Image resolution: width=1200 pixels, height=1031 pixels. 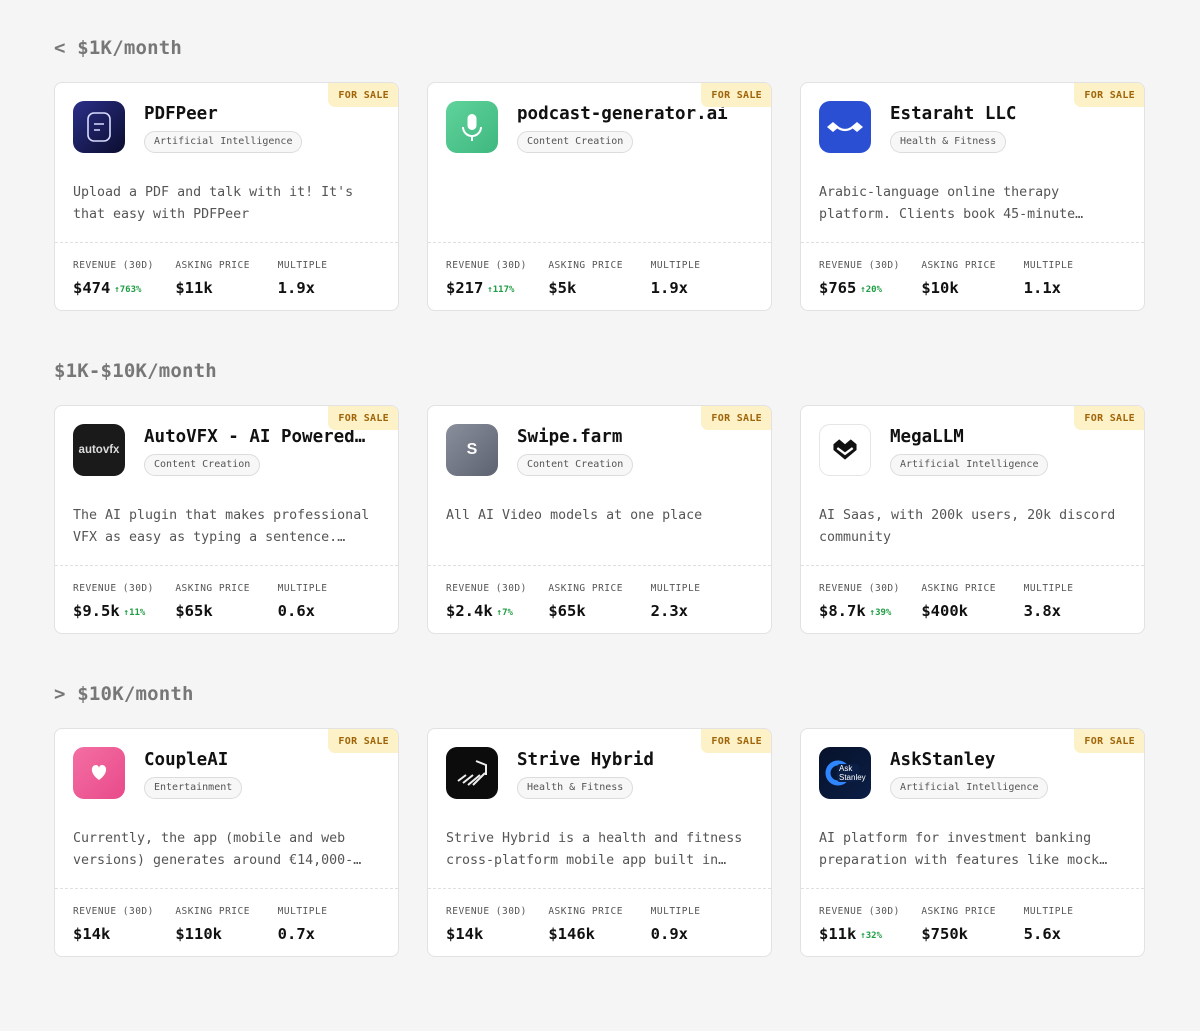 I want to click on asking-price-value: $11k, so click(x=194, y=288).